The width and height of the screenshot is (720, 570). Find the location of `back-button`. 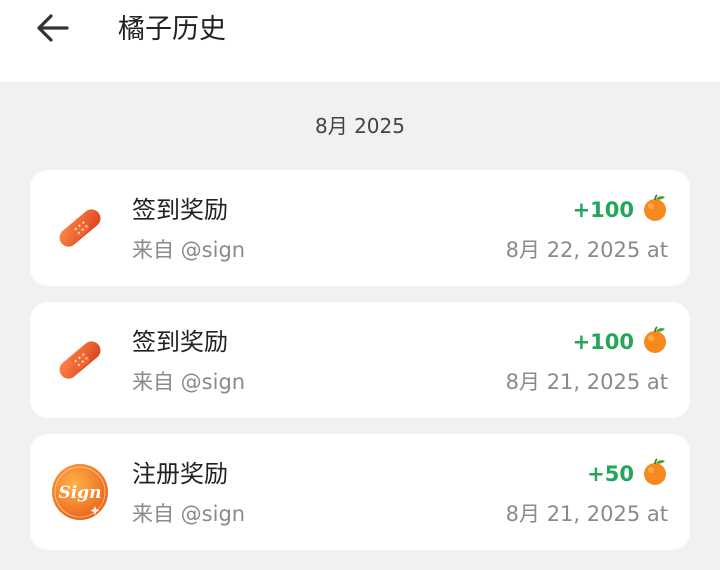

back-button is located at coordinates (52, 30).